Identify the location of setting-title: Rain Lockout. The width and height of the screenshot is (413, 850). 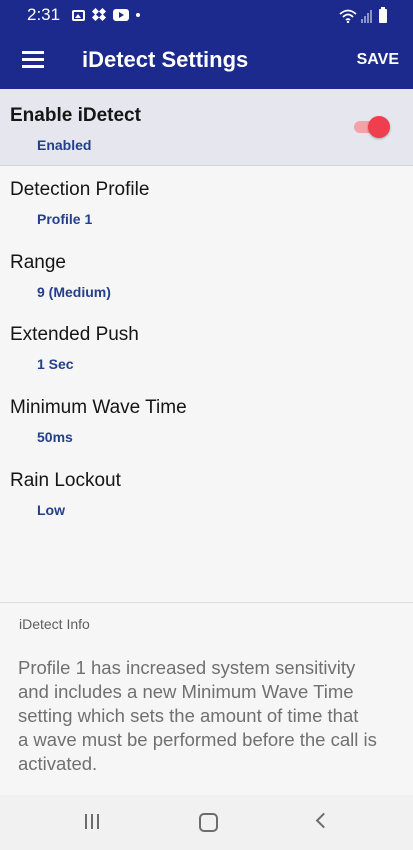
(65, 480).